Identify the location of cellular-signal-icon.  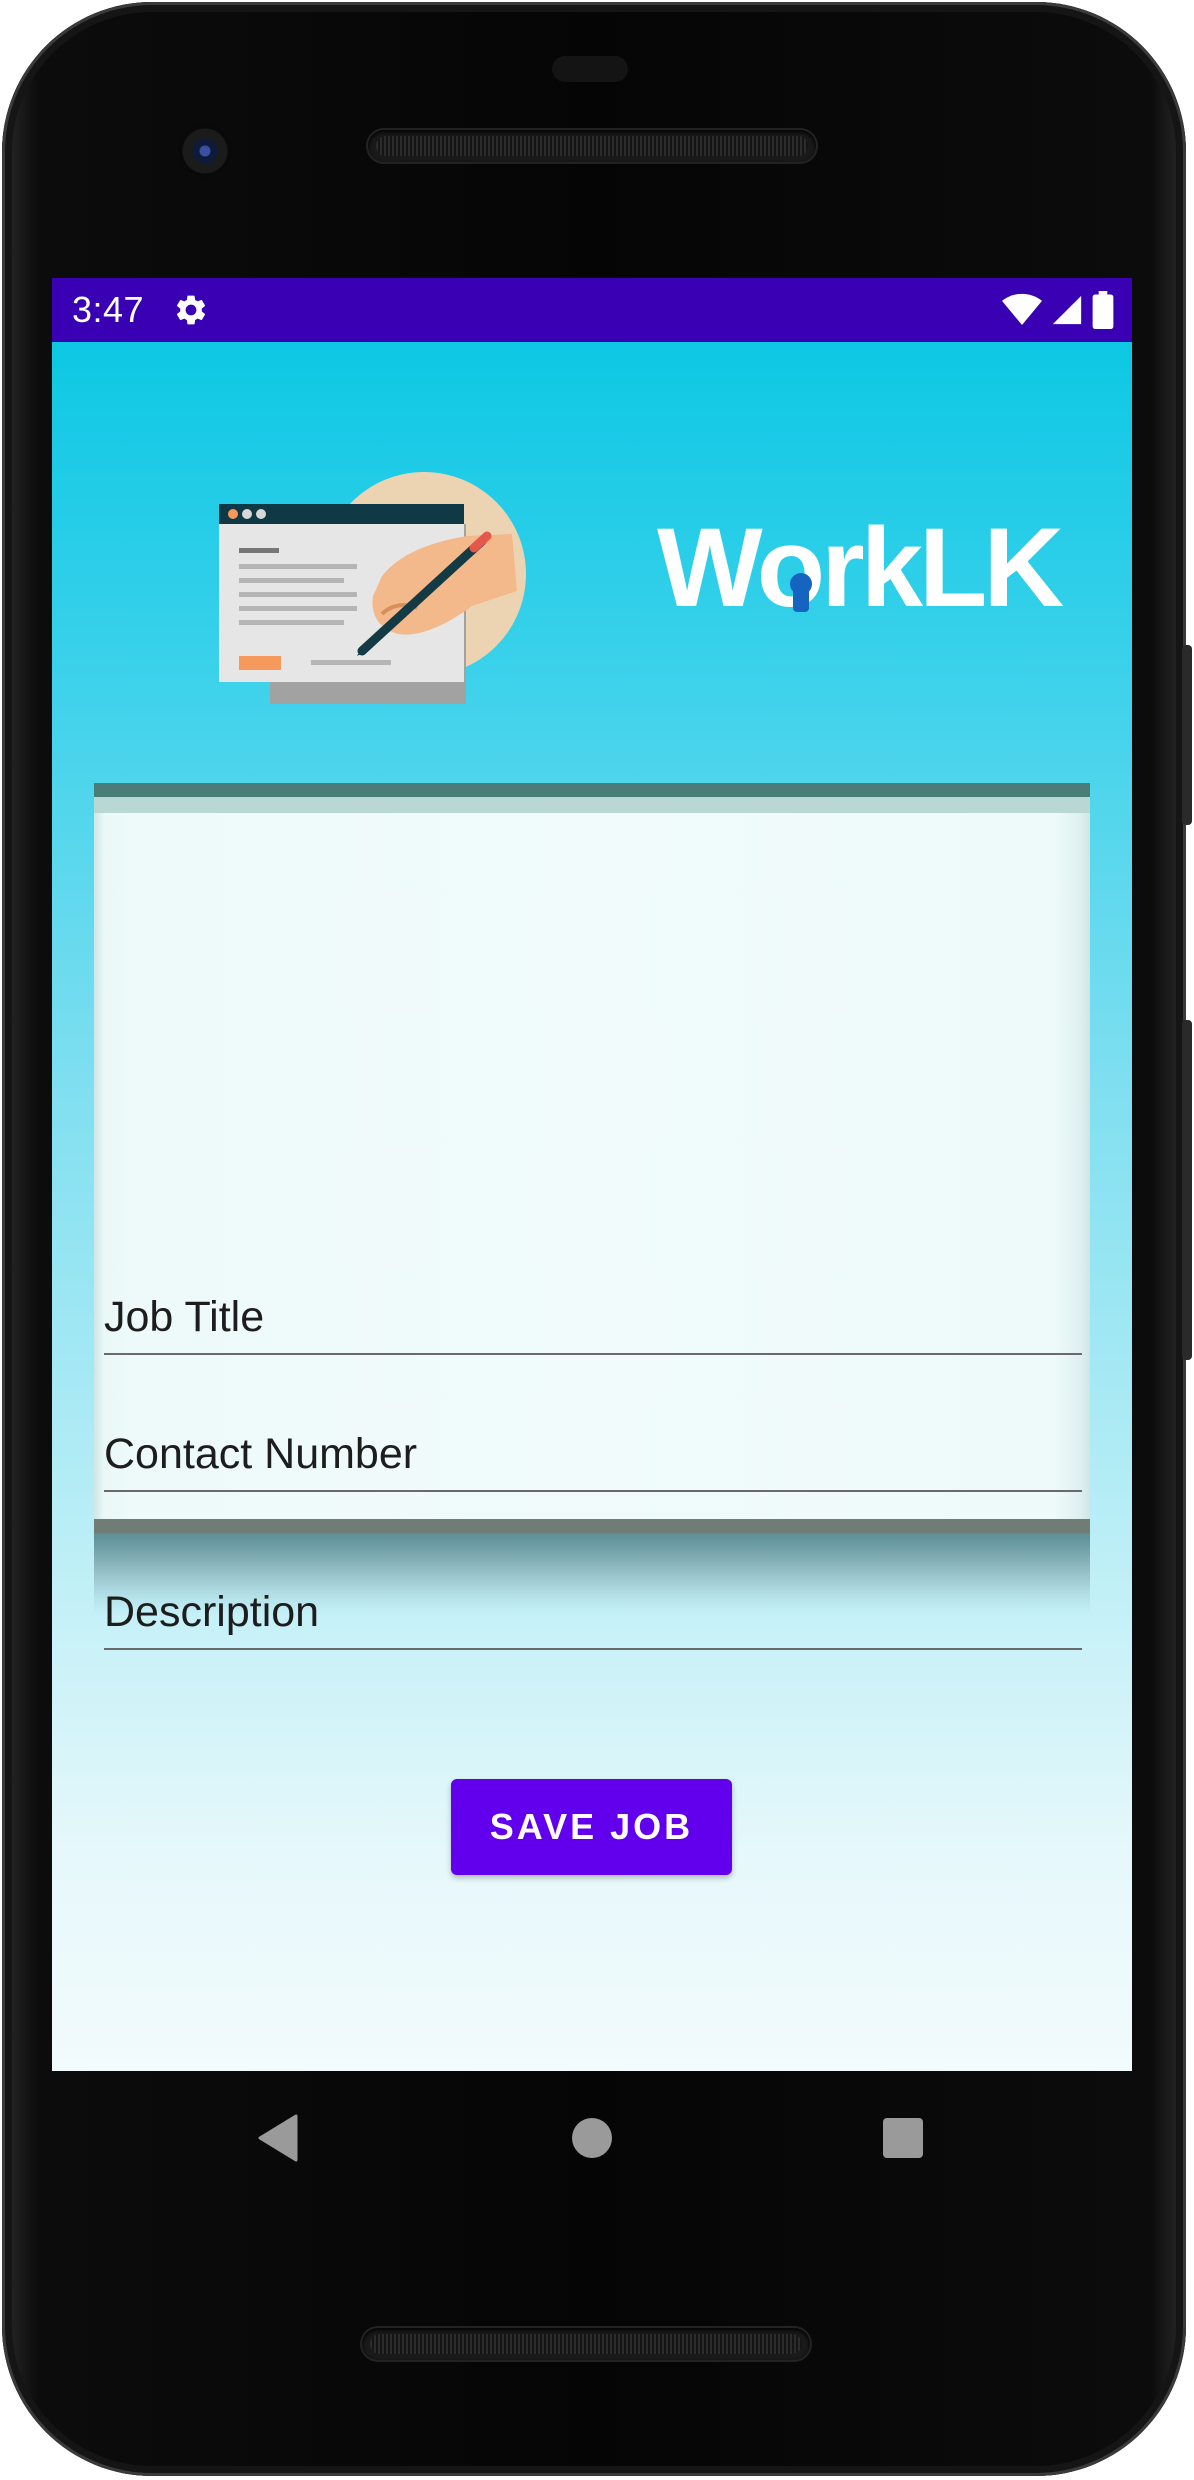
(1067, 310).